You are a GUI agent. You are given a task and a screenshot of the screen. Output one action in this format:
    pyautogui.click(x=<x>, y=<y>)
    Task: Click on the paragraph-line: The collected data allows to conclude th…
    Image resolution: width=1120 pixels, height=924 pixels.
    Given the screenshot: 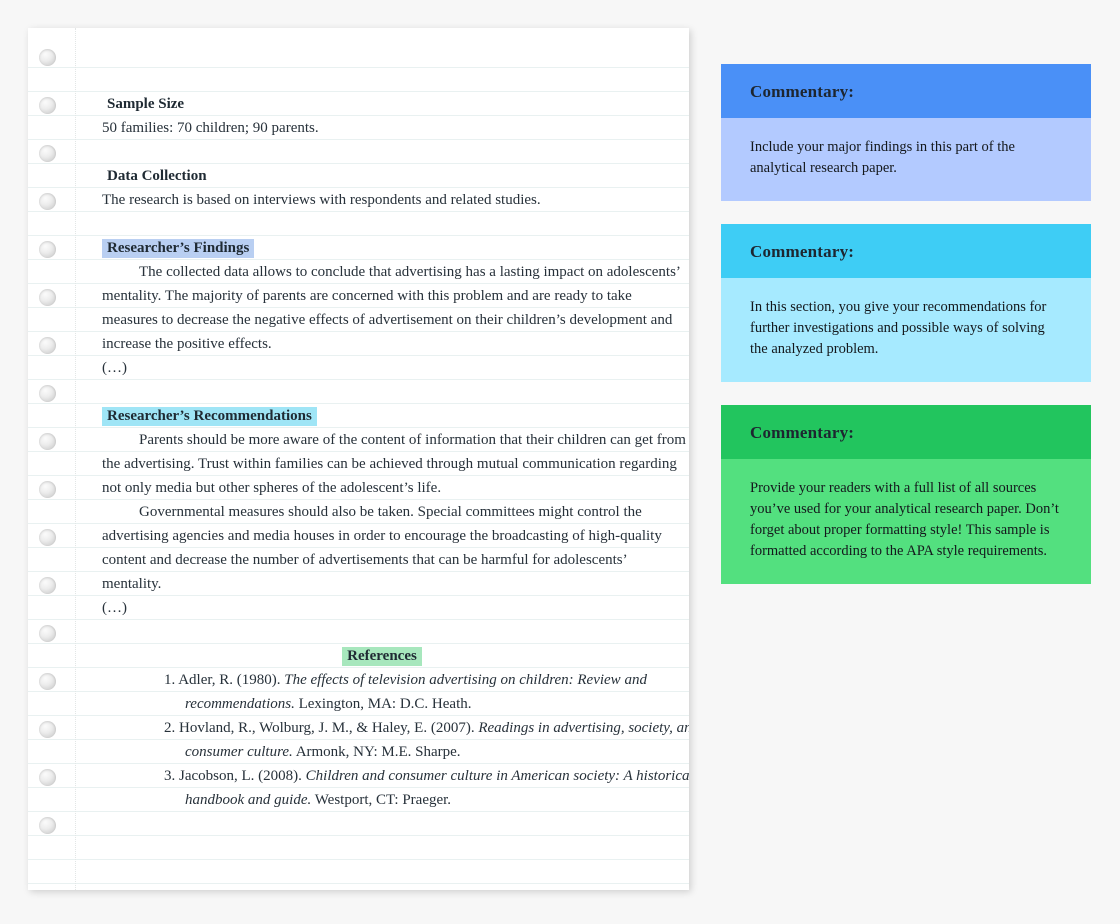 What is the action you would take?
    pyautogui.click(x=410, y=272)
    